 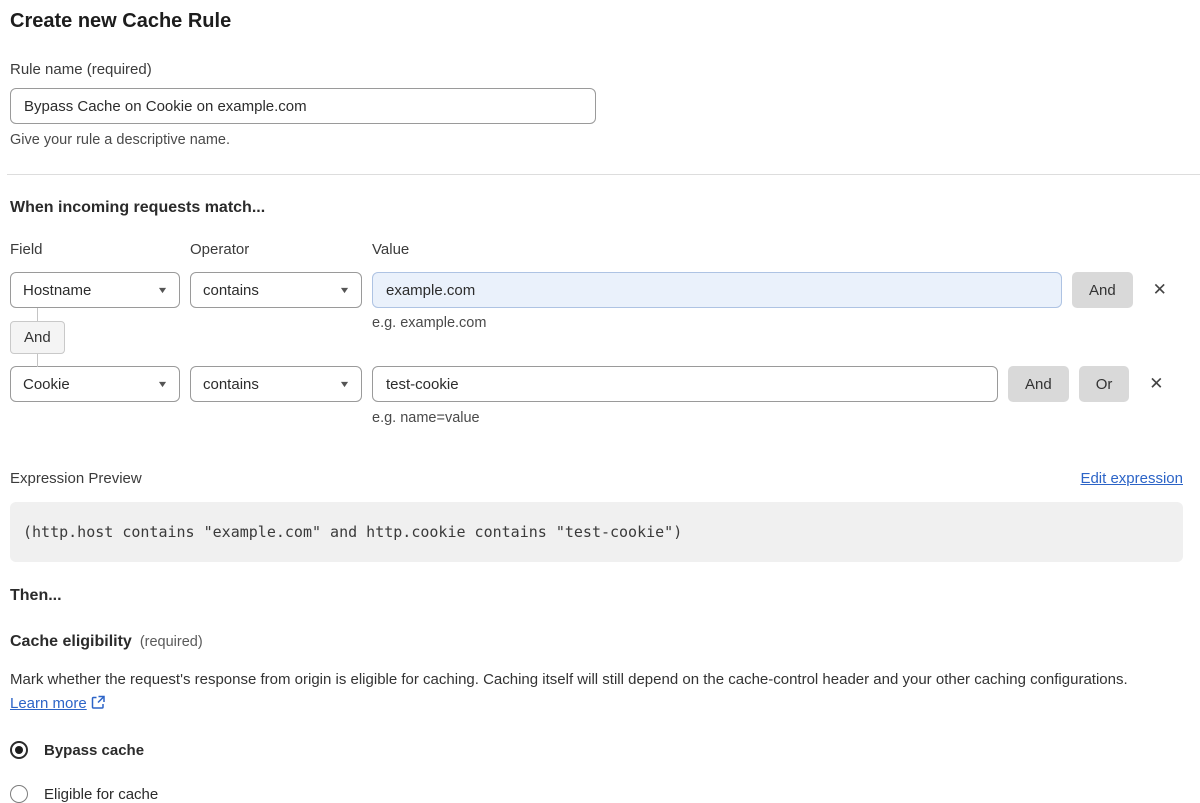 I want to click on add-or-condition-button-2: Or, so click(x=1104, y=384).